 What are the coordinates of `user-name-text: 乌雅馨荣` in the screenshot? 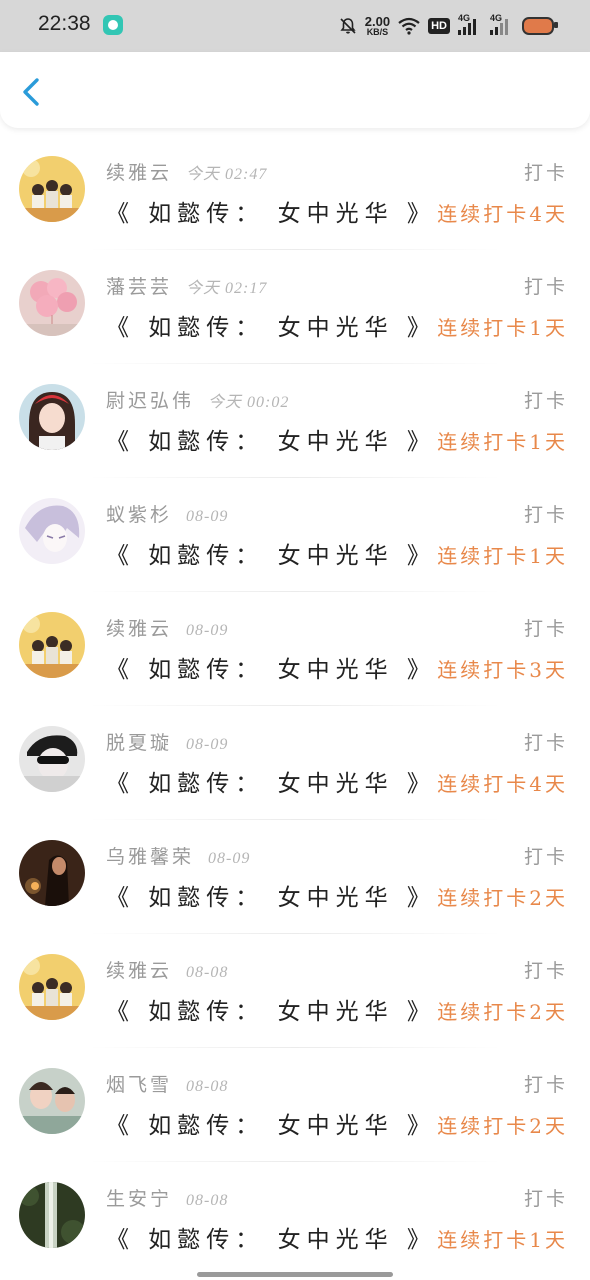 It's located at (150, 857).